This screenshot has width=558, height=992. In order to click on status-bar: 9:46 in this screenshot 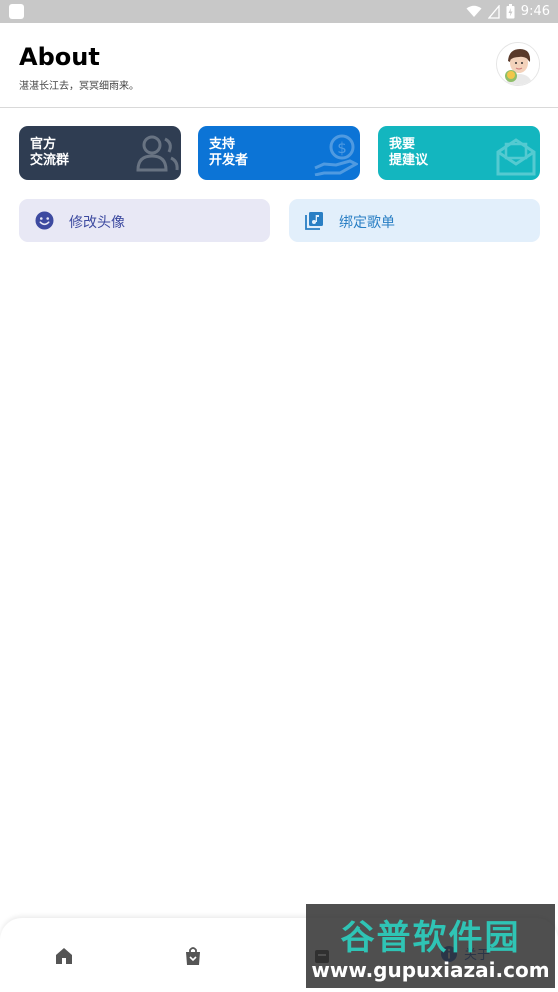, I will do `click(279, 11)`.